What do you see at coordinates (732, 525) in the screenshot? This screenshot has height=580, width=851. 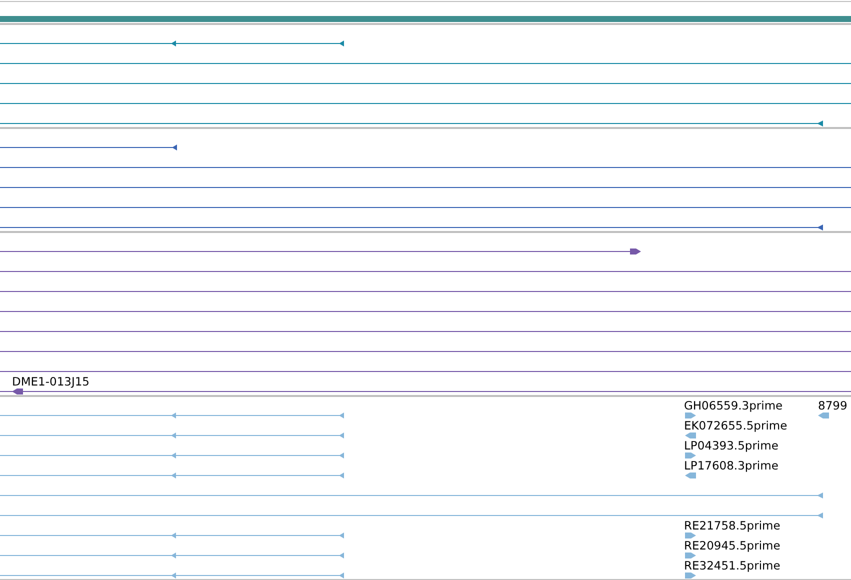 I see `feature-label: RE21758.5prime` at bounding box center [732, 525].